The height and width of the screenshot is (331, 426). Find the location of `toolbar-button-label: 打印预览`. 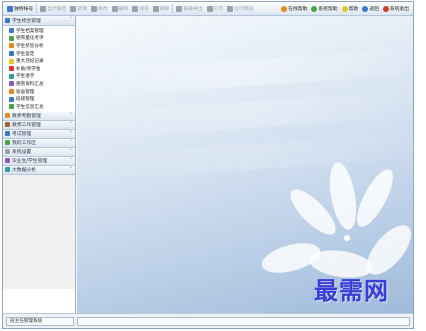

toolbar-button-label: 打印预览 is located at coordinates (244, 9).